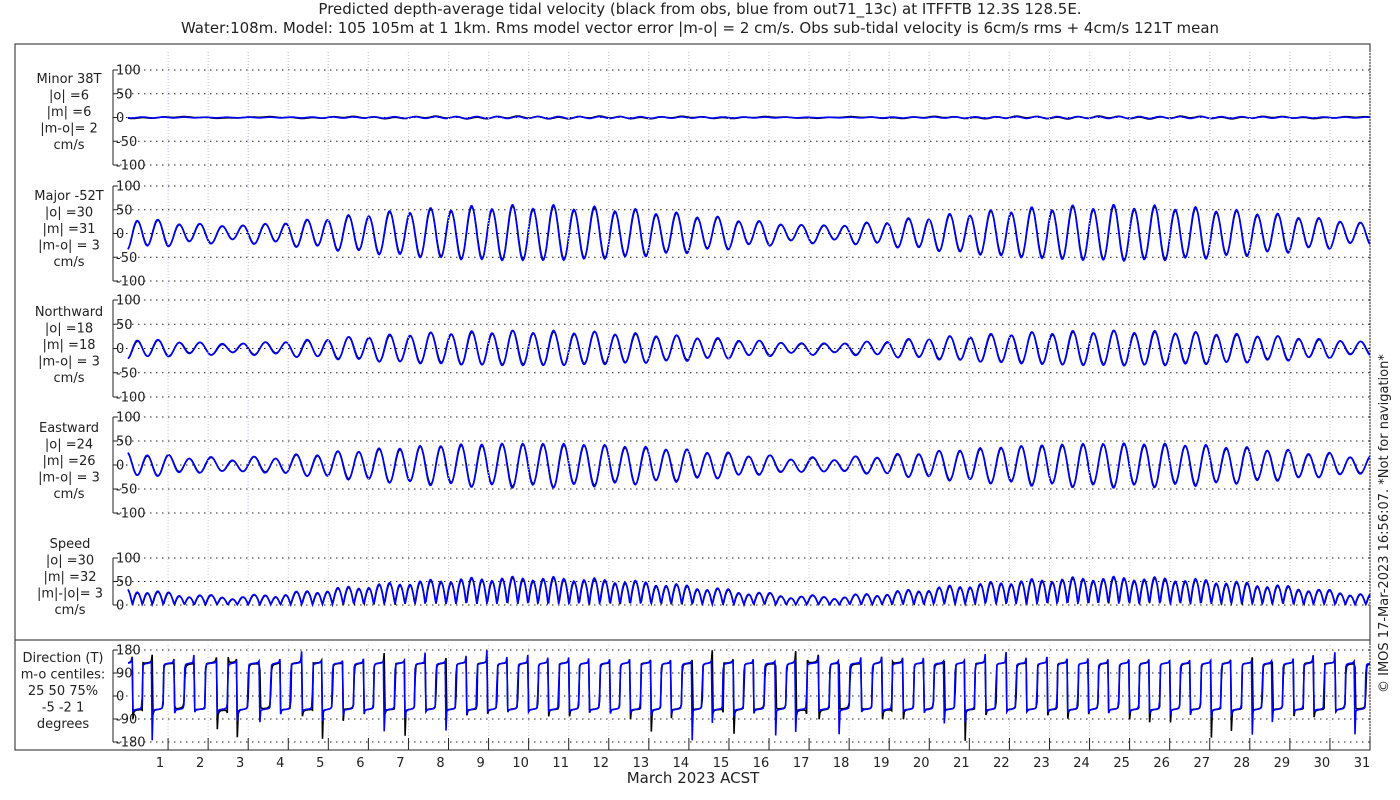 The height and width of the screenshot is (800, 1400). I want to click on x-tick-label: 1, so click(160, 763).